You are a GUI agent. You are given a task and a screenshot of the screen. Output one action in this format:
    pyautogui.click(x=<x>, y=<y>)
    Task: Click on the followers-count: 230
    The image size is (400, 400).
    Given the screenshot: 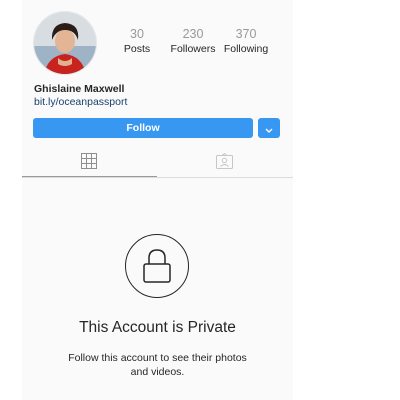 What is the action you would take?
    pyautogui.click(x=193, y=34)
    